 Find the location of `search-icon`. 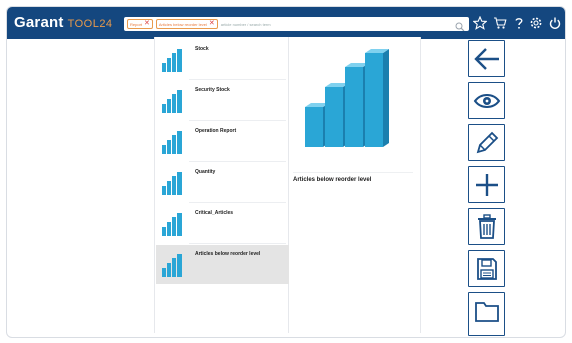

search-icon is located at coordinates (460, 25).